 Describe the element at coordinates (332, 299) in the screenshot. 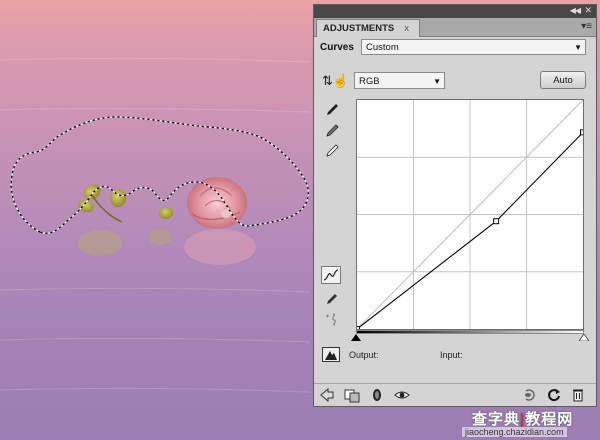

I see `pencil-icon` at that location.